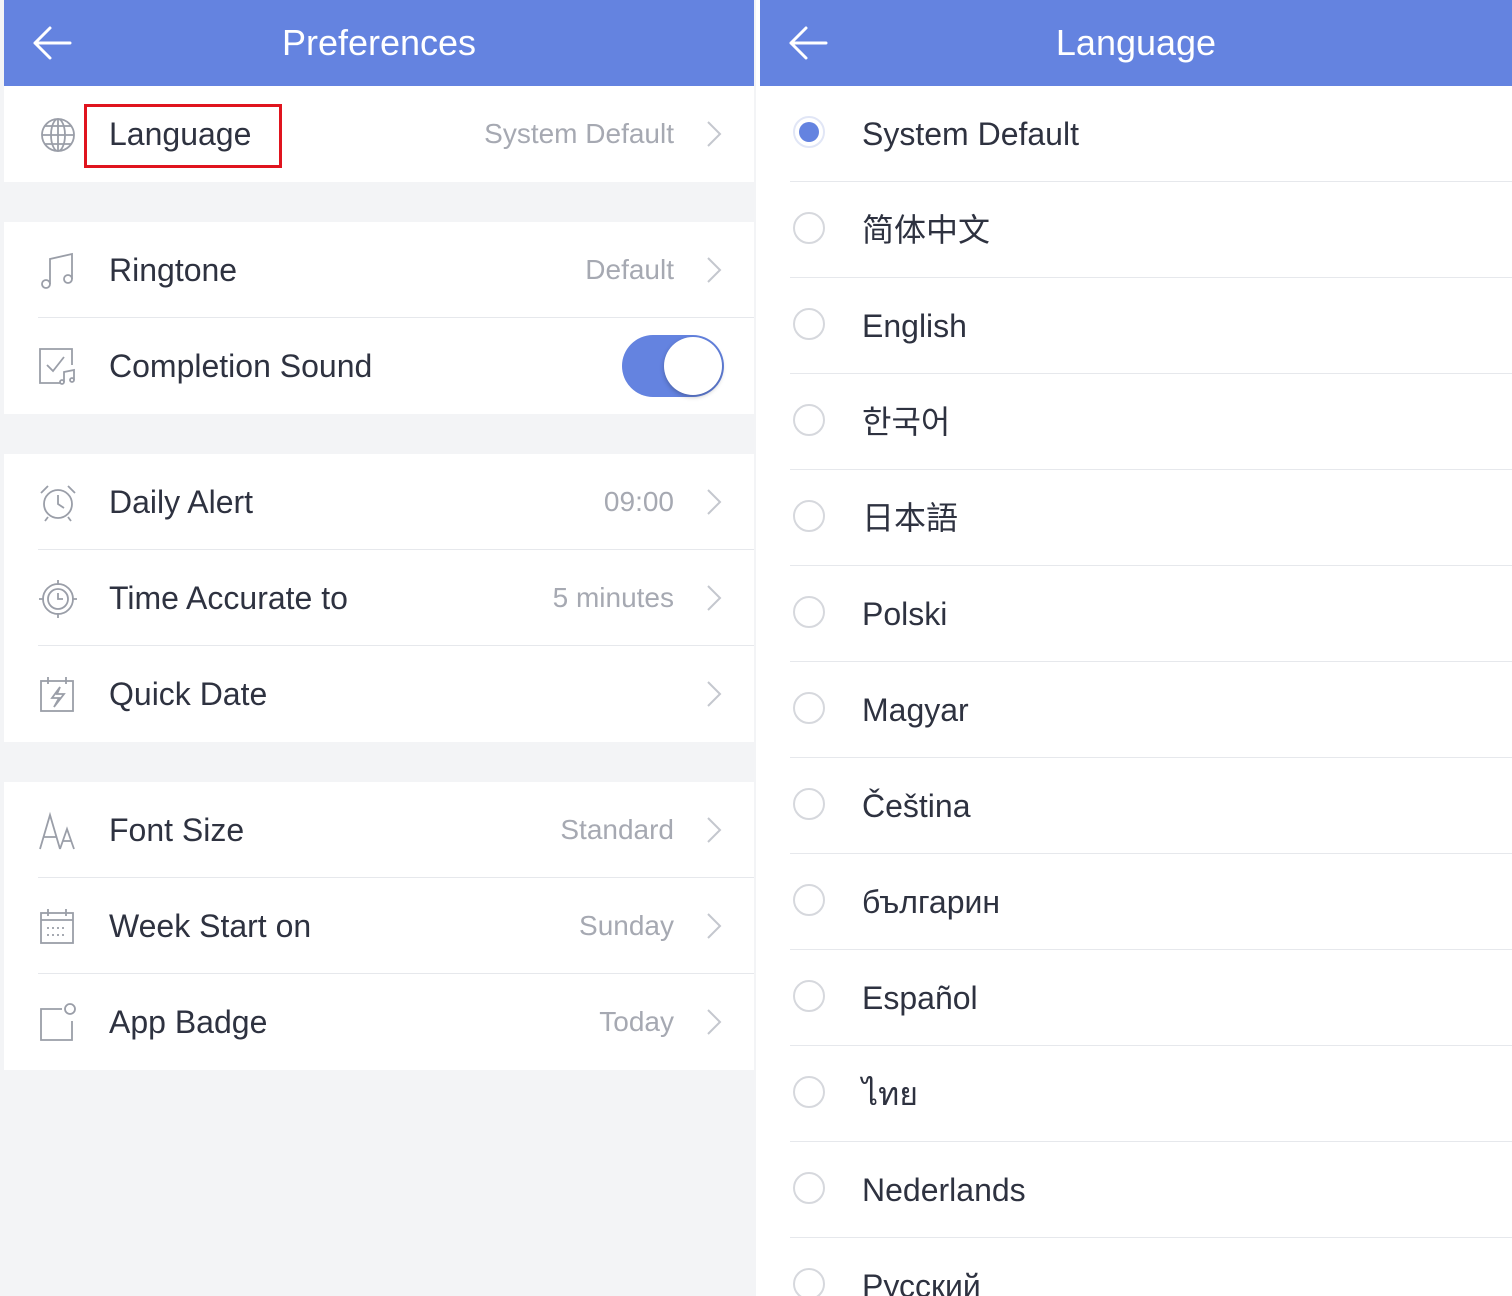  I want to click on font-size-icon, so click(57, 830).